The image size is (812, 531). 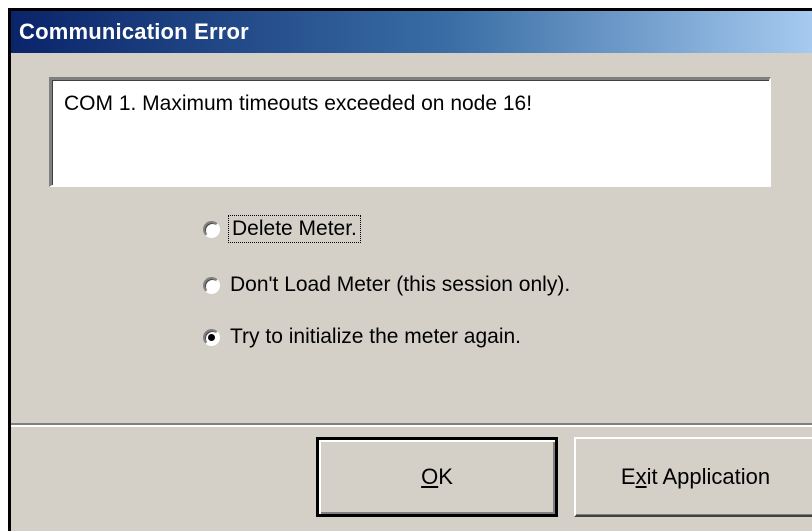 I want to click on exit-application-button: Ex it Application, so click(x=693, y=477).